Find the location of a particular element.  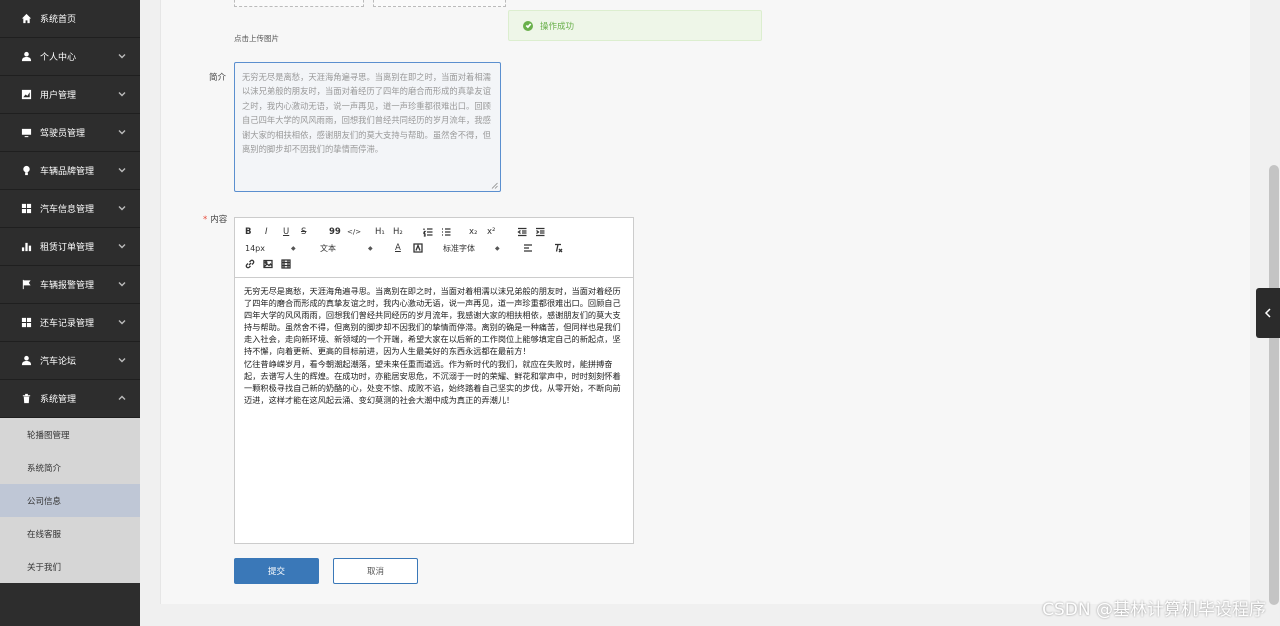

h2-button: H₂ is located at coordinates (398, 232).